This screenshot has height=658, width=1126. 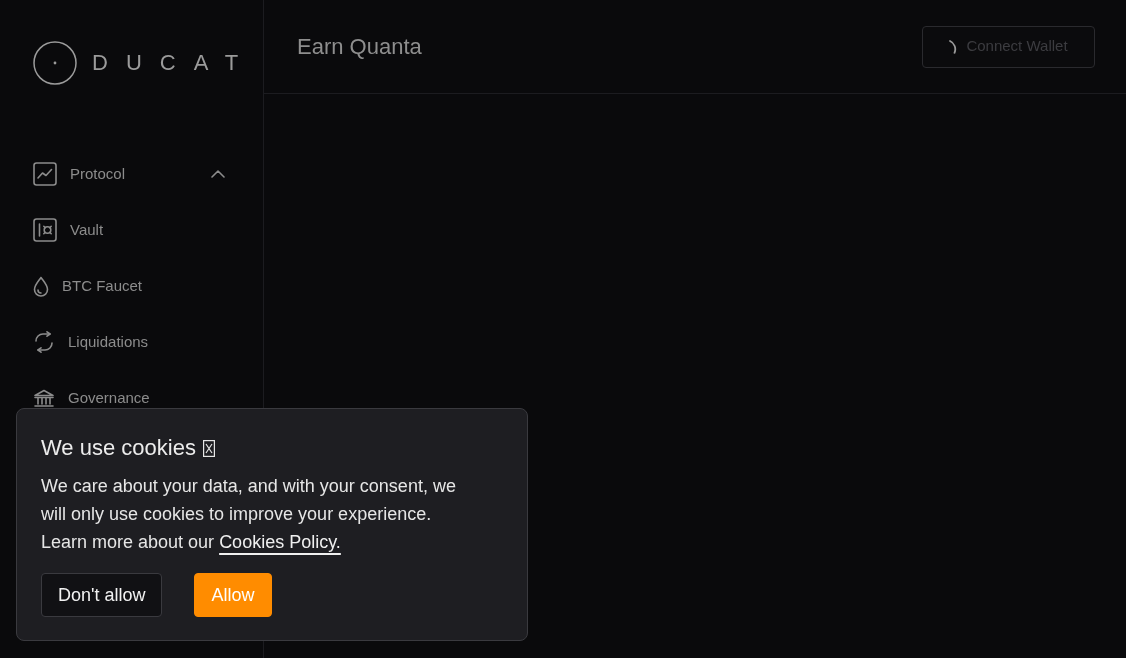 What do you see at coordinates (129, 286) in the screenshot?
I see `sidebar-item: BTC Faucet` at bounding box center [129, 286].